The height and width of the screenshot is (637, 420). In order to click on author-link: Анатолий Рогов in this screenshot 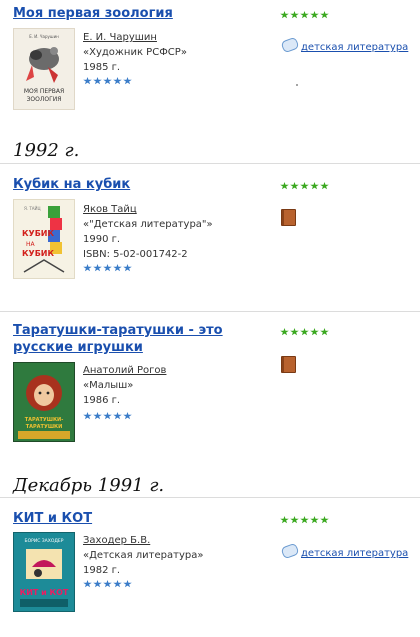, I will do `click(124, 370)`.